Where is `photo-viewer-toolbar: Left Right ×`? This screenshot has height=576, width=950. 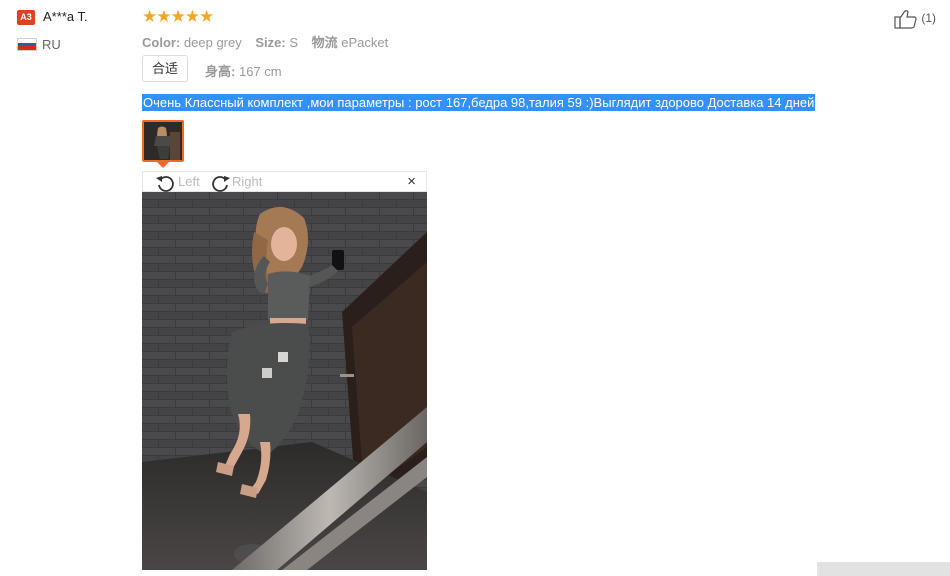
photo-viewer-toolbar: Left Right × is located at coordinates (284, 181).